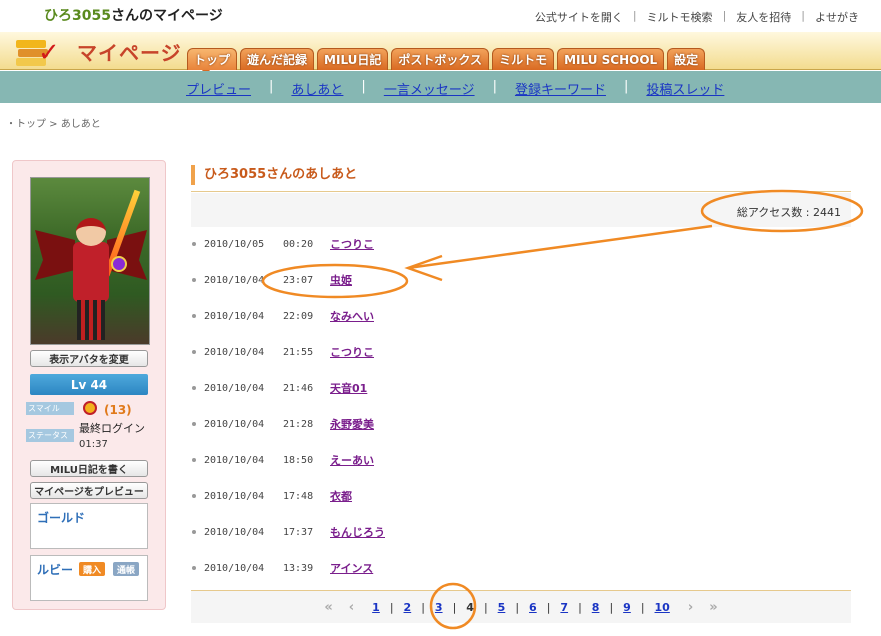 The height and width of the screenshot is (636, 881). What do you see at coordinates (763, 17) in the screenshot?
I see `invite-friend-link: 友人を招待` at bounding box center [763, 17].